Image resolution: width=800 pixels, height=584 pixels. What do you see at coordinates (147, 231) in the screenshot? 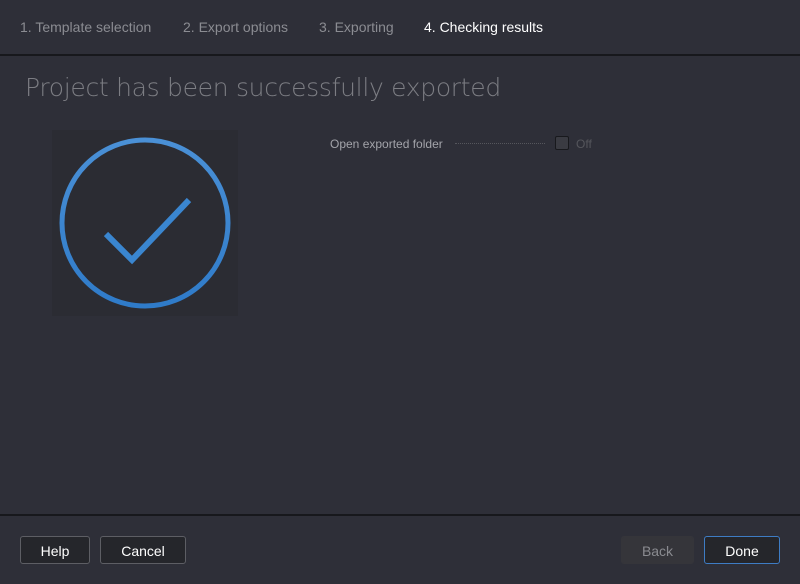
I see `checkmark` at bounding box center [147, 231].